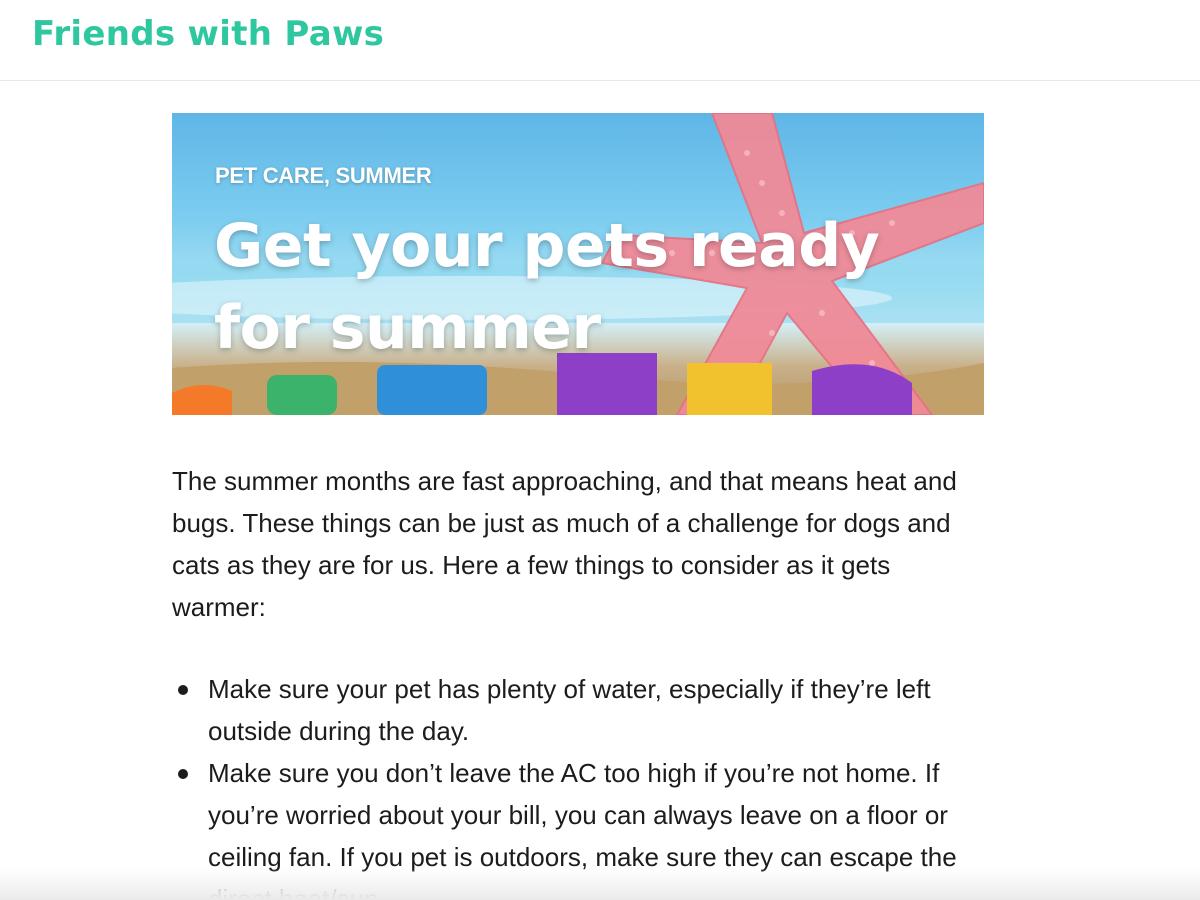  Describe the element at coordinates (208, 34) in the screenshot. I see `site-title-link: Friends with Paws` at that location.